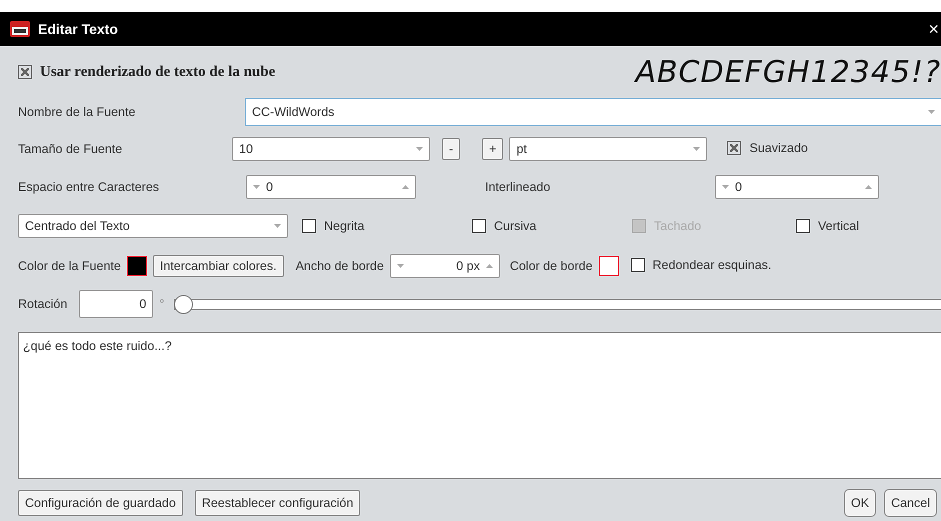  What do you see at coordinates (551, 266) in the screenshot?
I see `field-label: Color de borde` at bounding box center [551, 266].